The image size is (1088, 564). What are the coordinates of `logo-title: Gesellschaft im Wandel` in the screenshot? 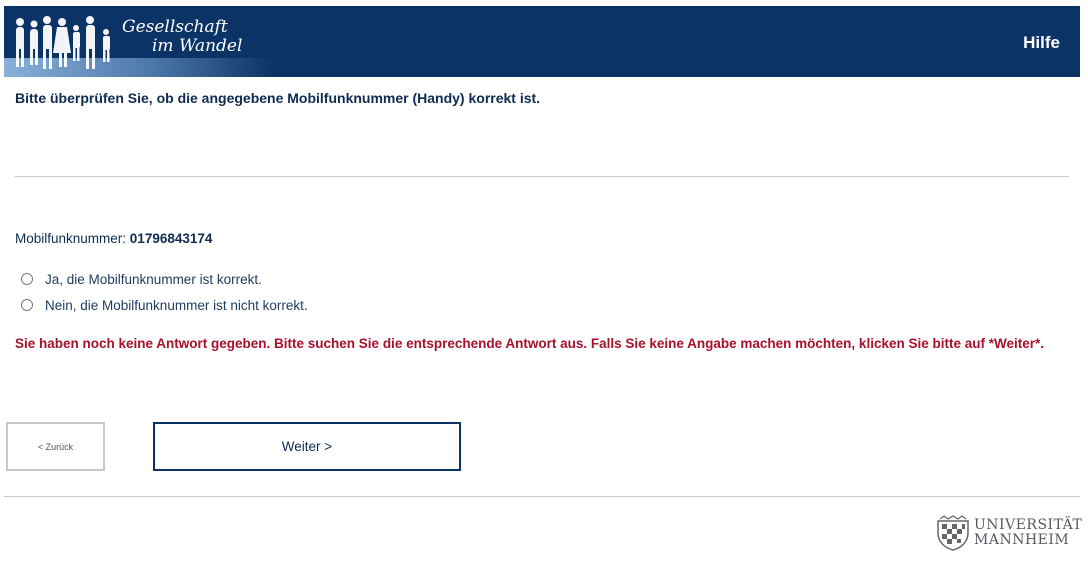 It's located at (197, 37).